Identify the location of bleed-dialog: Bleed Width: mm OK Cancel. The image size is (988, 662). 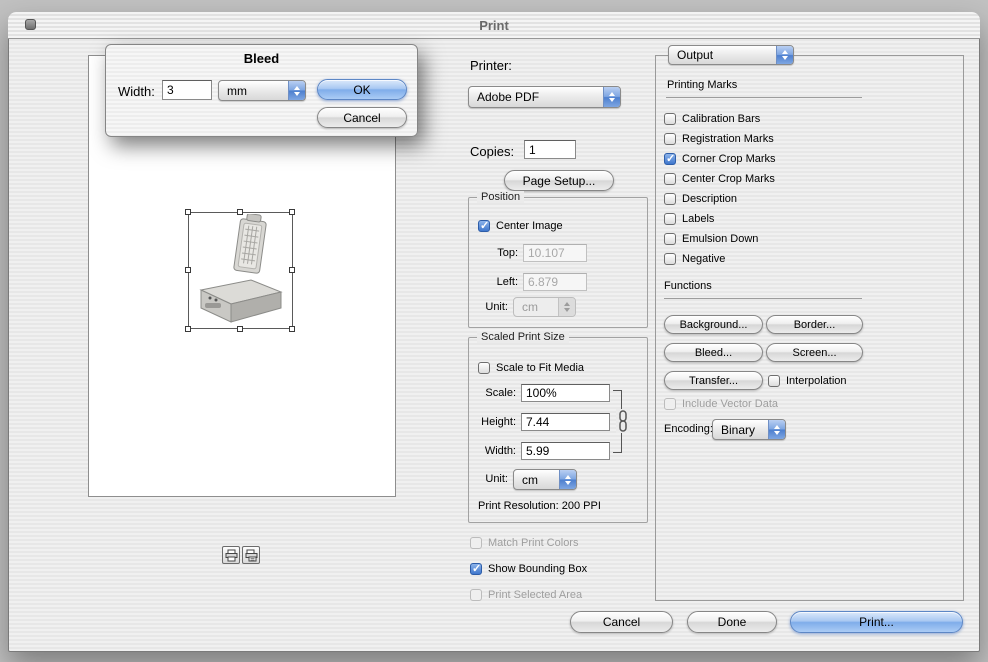
(261, 90).